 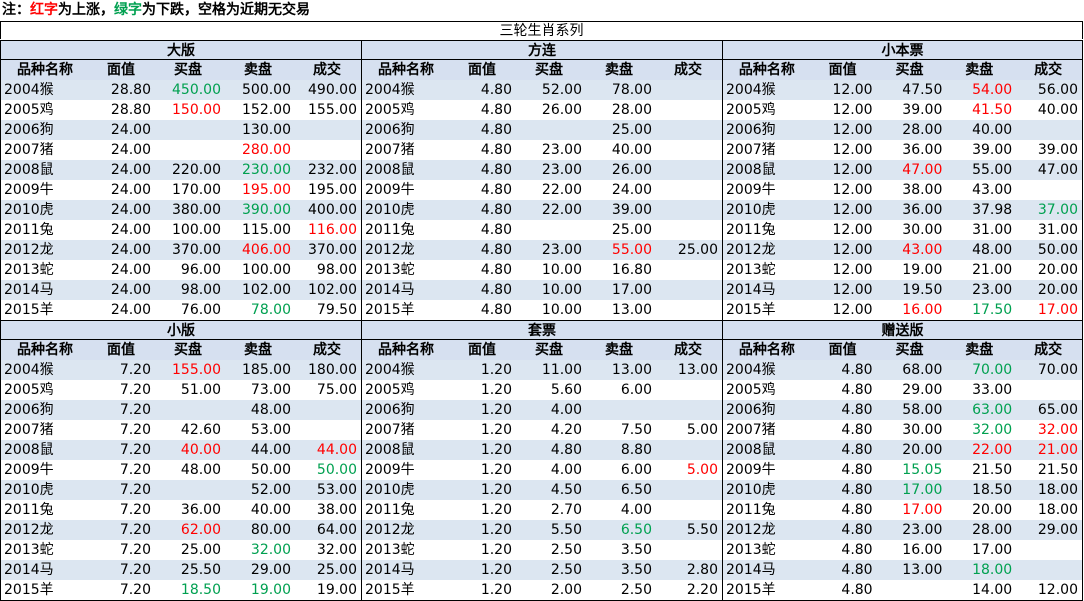 I want to click on table-row: 2004猴 7.20 155.00 185.00 180.00, so click(x=181, y=370).